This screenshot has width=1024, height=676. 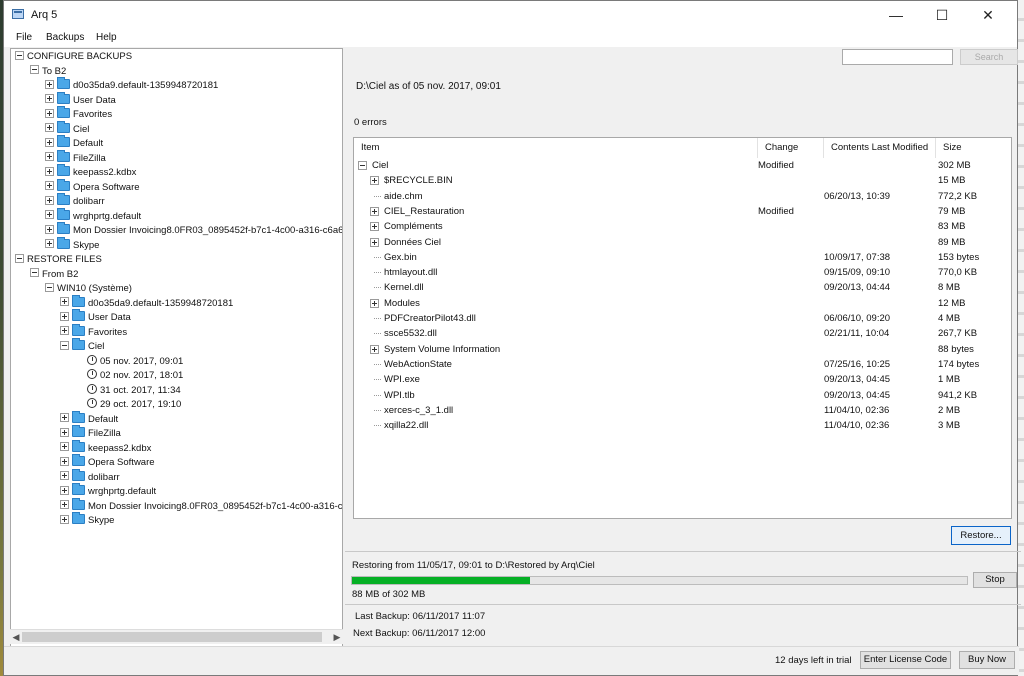 I want to click on tree-restore-folder: User Data, so click(x=95, y=317).